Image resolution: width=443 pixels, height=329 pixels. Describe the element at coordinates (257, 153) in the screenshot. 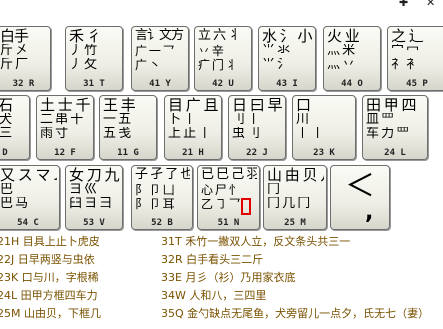

I see `key-j-code: 22 J` at that location.